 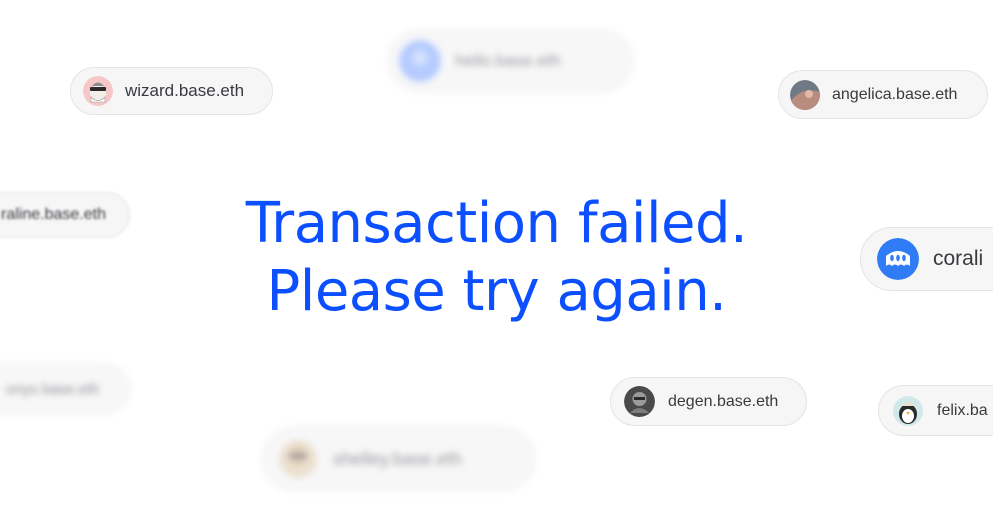 What do you see at coordinates (723, 401) in the screenshot?
I see `pill-name: degen.base.eth` at bounding box center [723, 401].